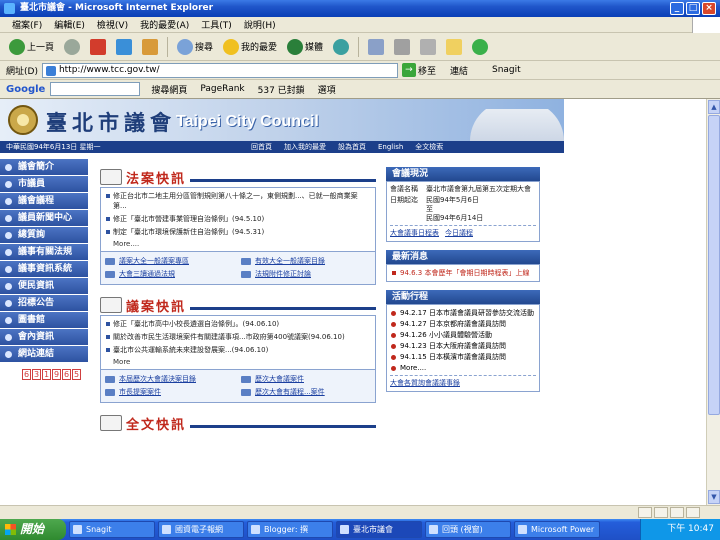 The width and height of the screenshot is (720, 540). I want to click on quick-link: 有效大全一般議案目錄, so click(306, 261).